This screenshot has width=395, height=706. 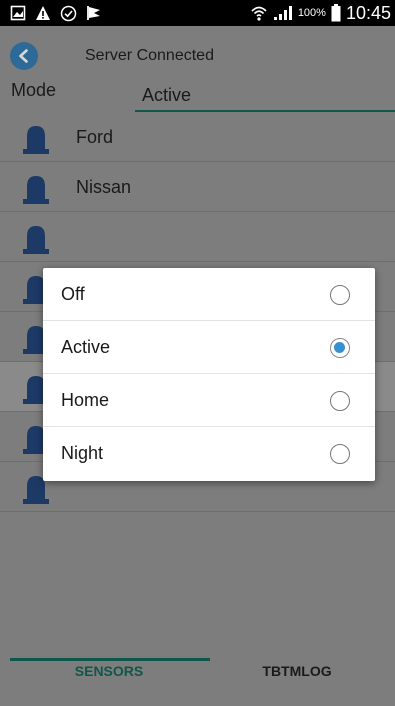 What do you see at coordinates (73, 294) in the screenshot?
I see `option-label: Off` at bounding box center [73, 294].